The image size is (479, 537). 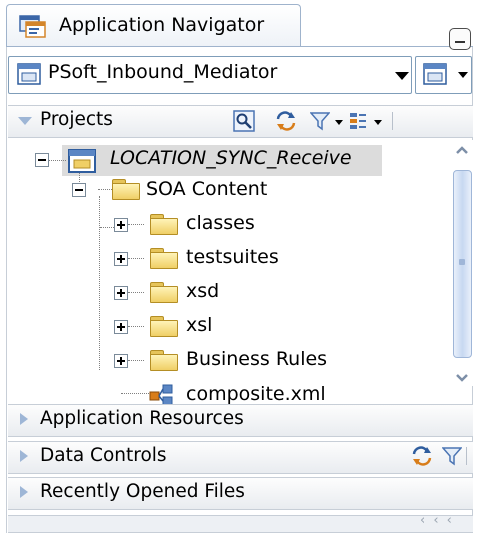 What do you see at coordinates (462, 378) in the screenshot?
I see `scroll-down-icon` at bounding box center [462, 378].